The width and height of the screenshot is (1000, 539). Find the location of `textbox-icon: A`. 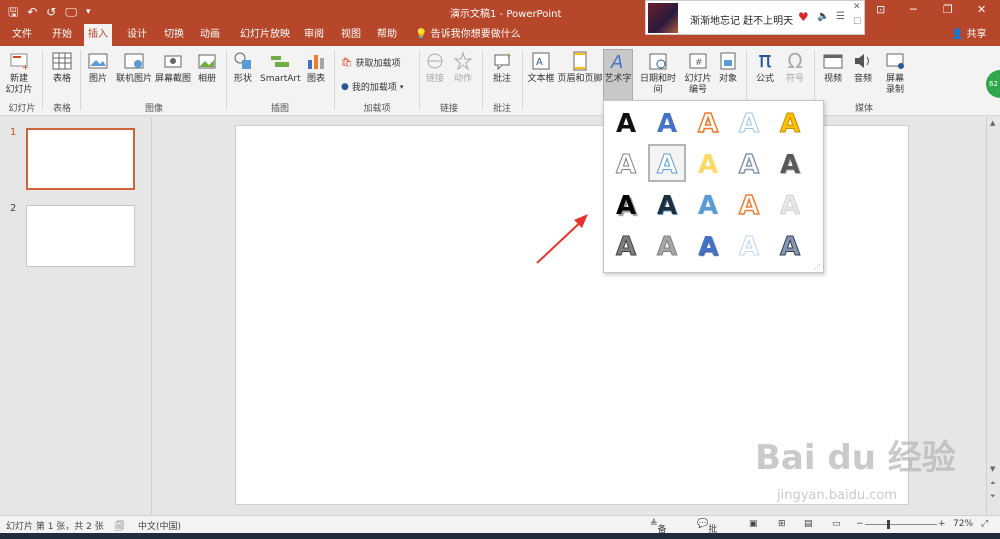

textbox-icon: A is located at coordinates (541, 61).